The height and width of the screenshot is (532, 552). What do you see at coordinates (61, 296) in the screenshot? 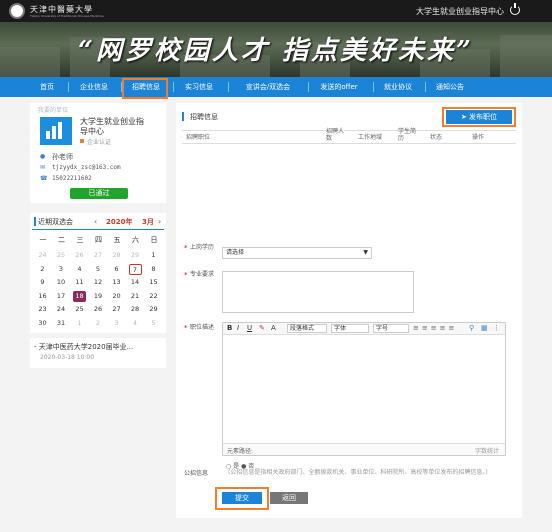
I see `calendar-day: 17` at bounding box center [61, 296].